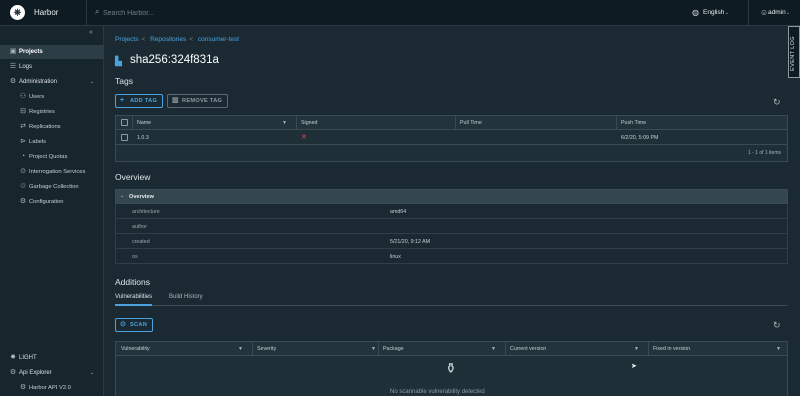 Image resolution: width=800 pixels, height=396 pixels. Describe the element at coordinates (713, 12) in the screenshot. I see `language-selector: English` at that location.